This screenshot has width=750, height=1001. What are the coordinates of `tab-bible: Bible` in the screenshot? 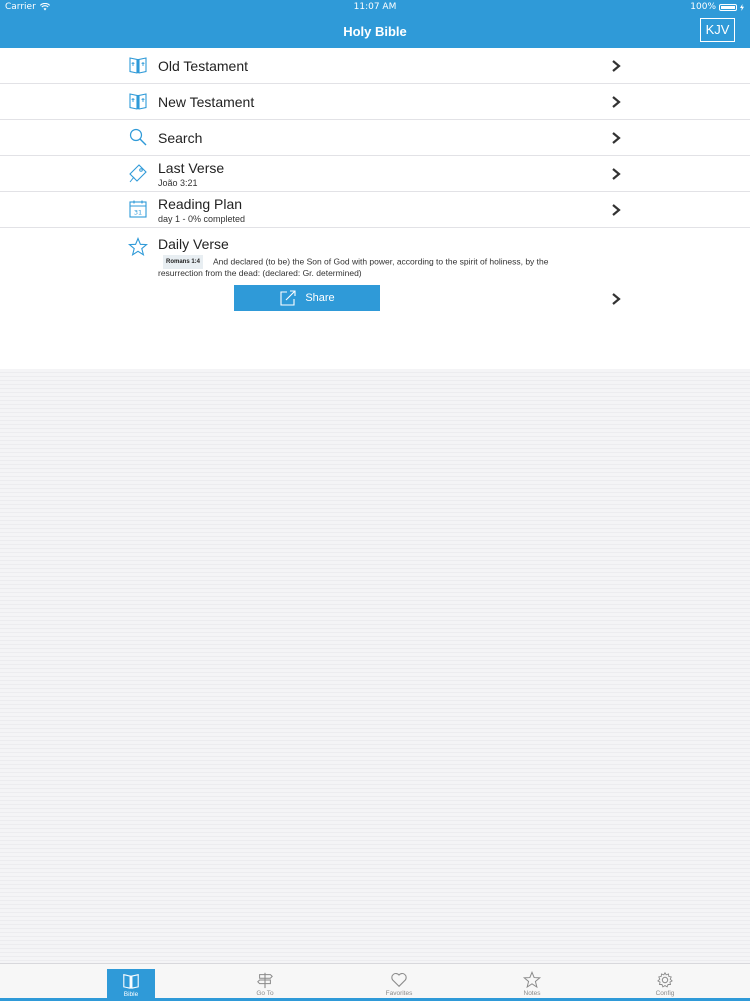 It's located at (131, 985).